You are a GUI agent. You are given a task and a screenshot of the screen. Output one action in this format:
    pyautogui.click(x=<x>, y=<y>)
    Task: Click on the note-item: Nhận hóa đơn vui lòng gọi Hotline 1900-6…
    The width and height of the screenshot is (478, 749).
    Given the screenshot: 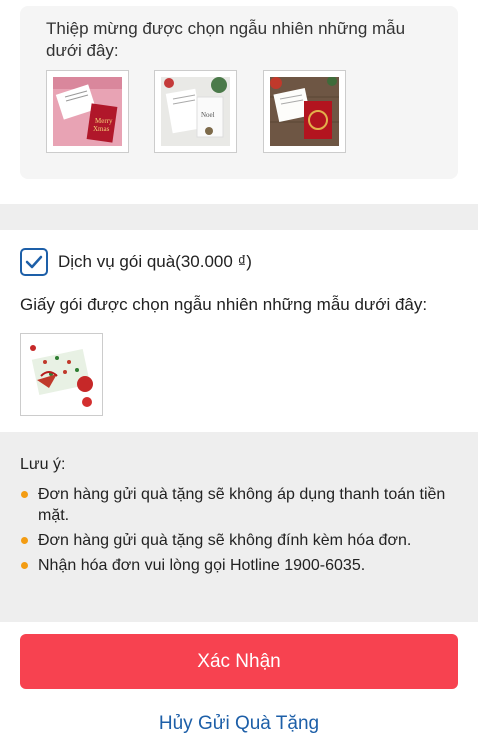 What is the action you would take?
    pyautogui.click(x=240, y=565)
    